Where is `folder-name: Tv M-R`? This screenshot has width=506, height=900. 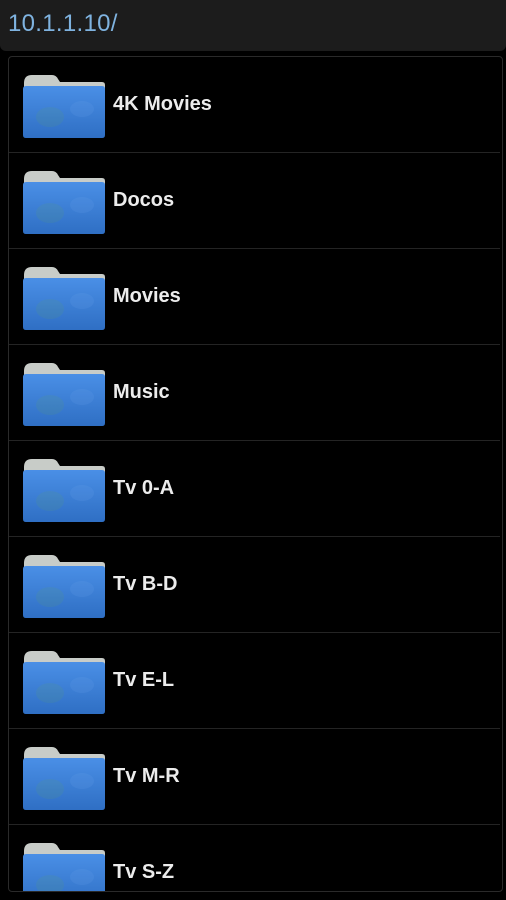
folder-name: Tv M-R is located at coordinates (146, 776).